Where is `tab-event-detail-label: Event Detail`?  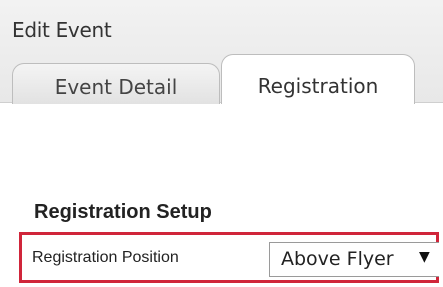
tab-event-detail-label: Event Detail is located at coordinates (116, 87).